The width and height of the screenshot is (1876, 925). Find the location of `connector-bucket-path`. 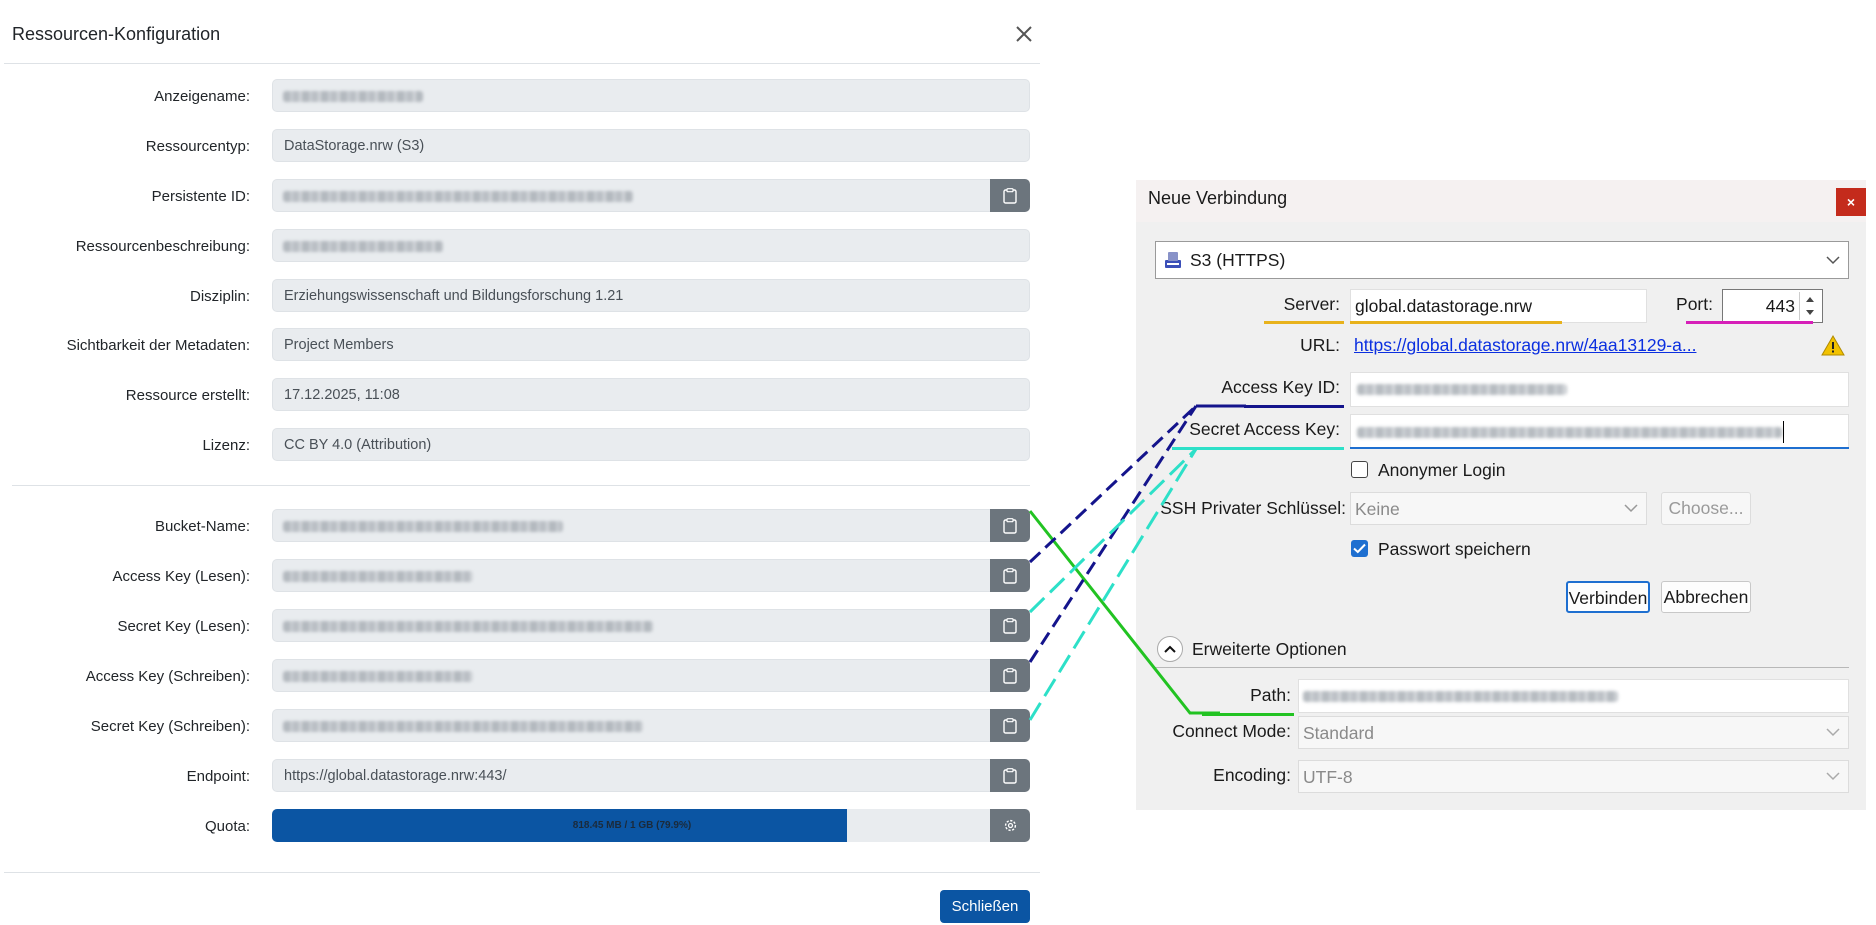

connector-bucket-path is located at coordinates (1124, 612).